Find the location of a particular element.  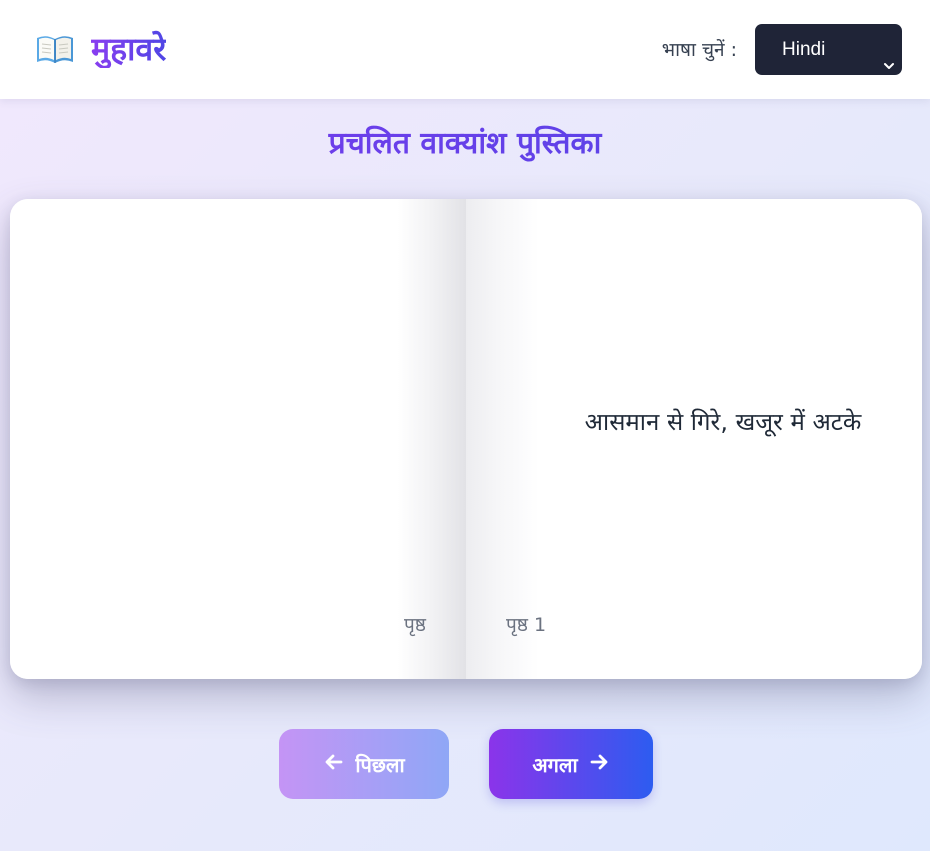

next-button-label: अगला is located at coordinates (555, 764).